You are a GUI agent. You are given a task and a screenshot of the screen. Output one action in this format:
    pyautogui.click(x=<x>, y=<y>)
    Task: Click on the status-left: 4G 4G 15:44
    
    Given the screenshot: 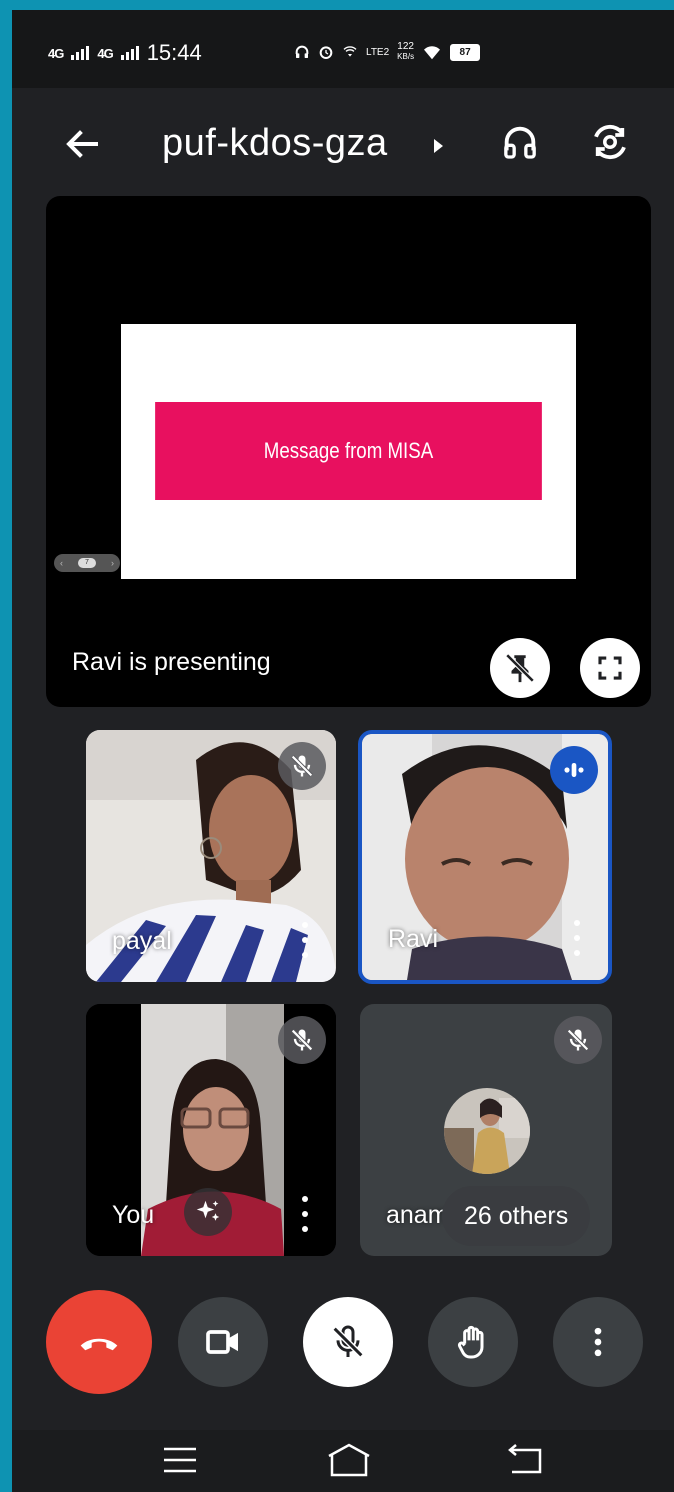 What is the action you would take?
    pyautogui.click(x=125, y=53)
    